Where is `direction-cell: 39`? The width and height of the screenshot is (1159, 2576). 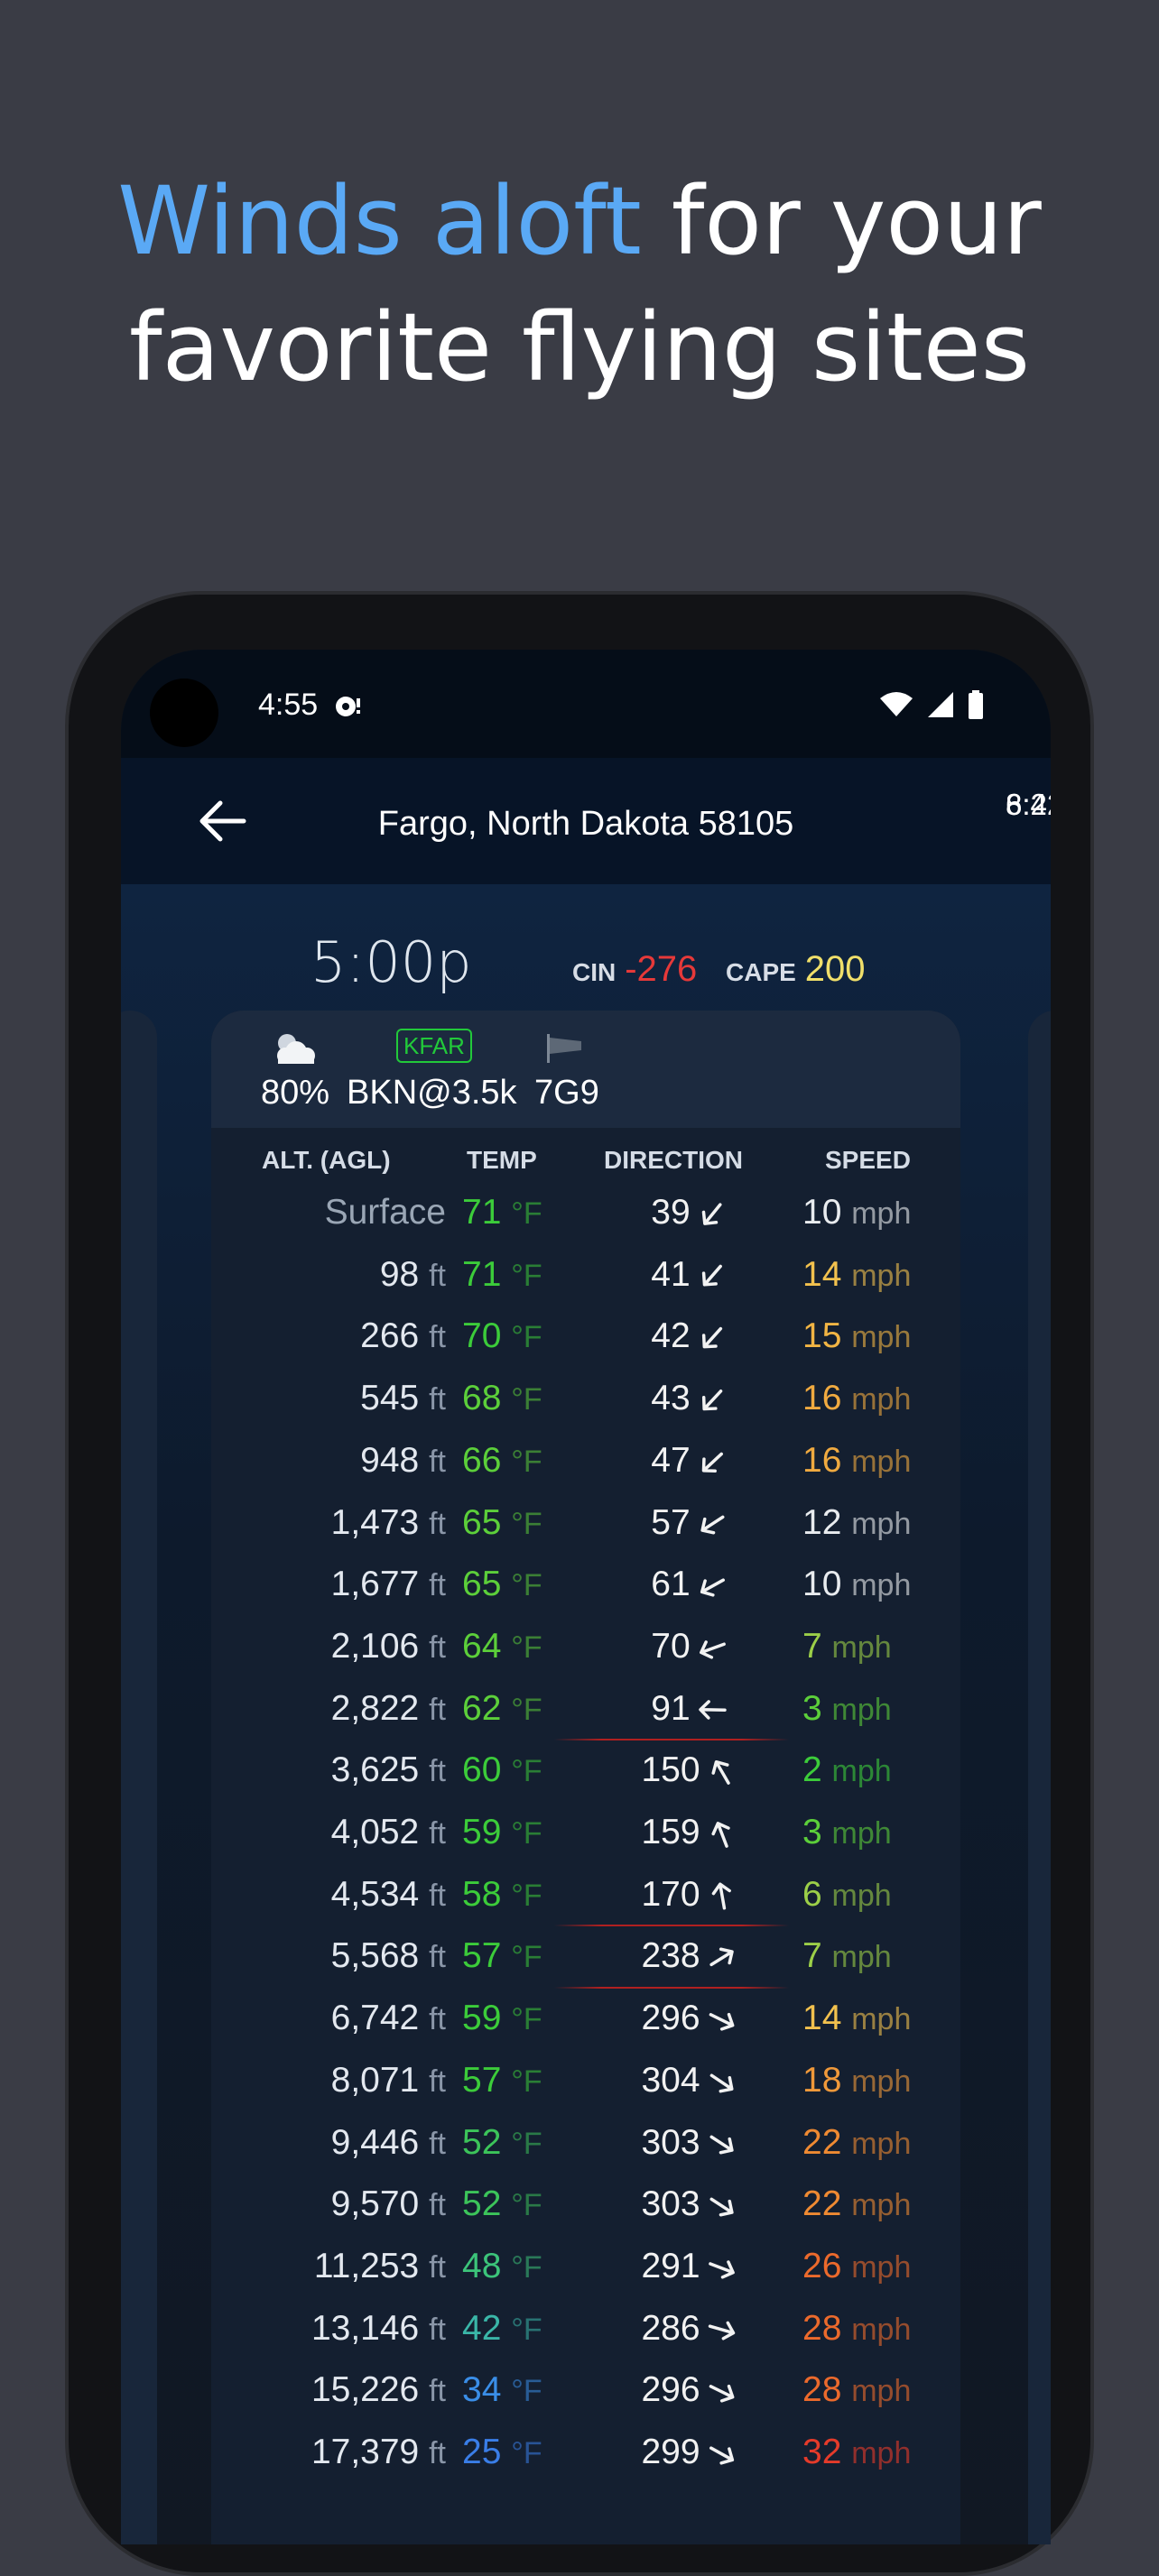 direction-cell: 39 is located at coordinates (689, 1212).